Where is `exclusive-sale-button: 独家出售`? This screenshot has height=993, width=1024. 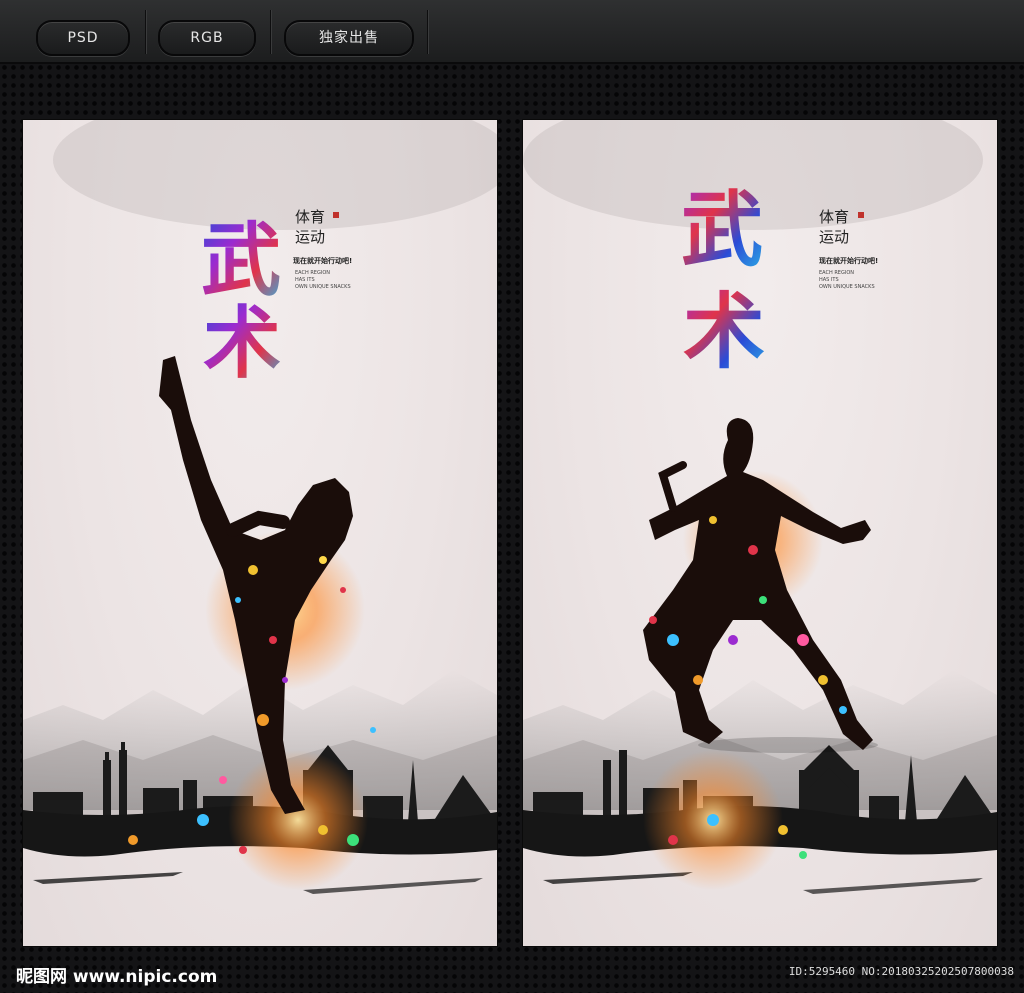
exclusive-sale-button: 独家出售 is located at coordinates (349, 38).